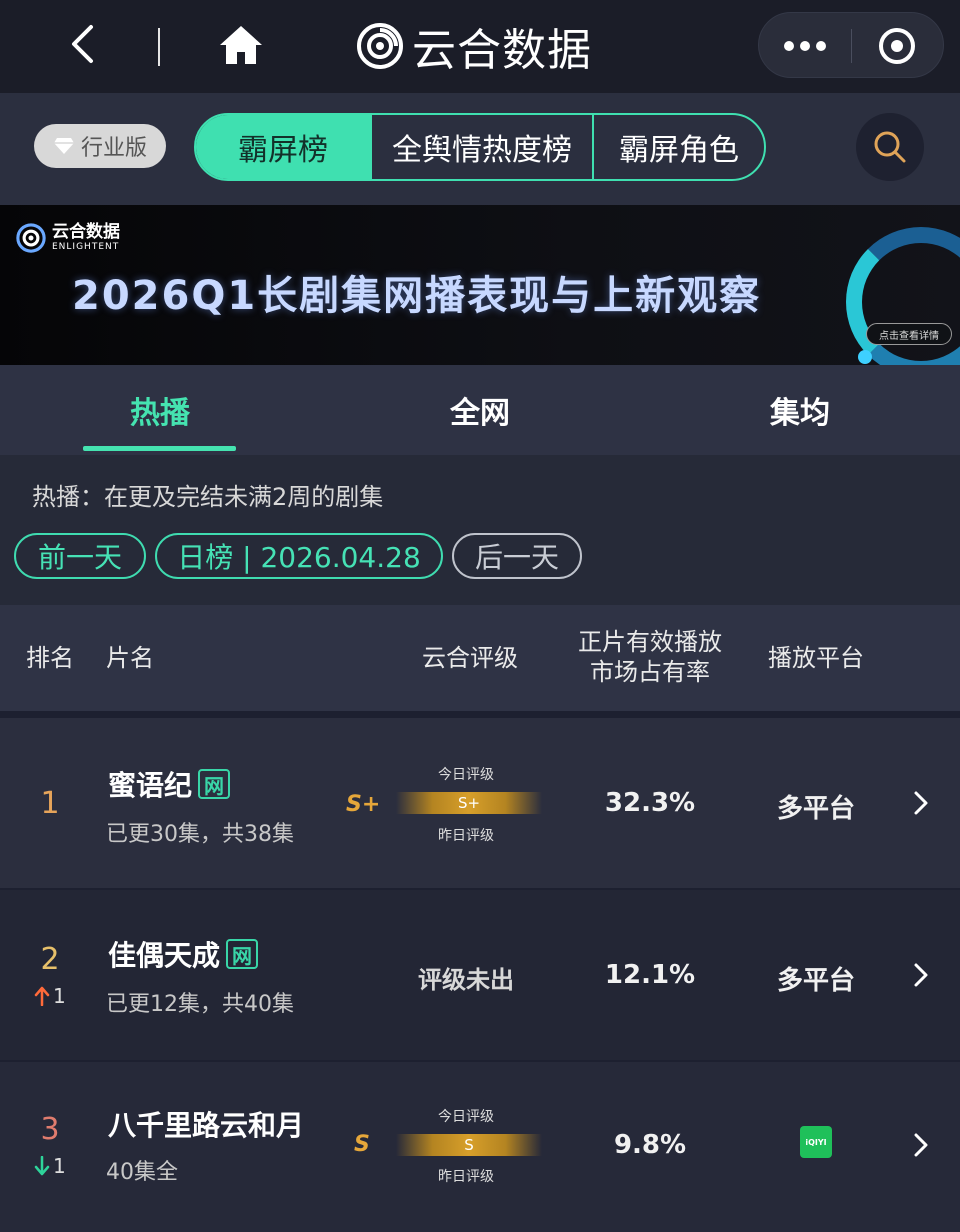  What do you see at coordinates (208, 497) in the screenshot?
I see `filter-description: 热播：在更及完结未满2周的剧集` at bounding box center [208, 497].